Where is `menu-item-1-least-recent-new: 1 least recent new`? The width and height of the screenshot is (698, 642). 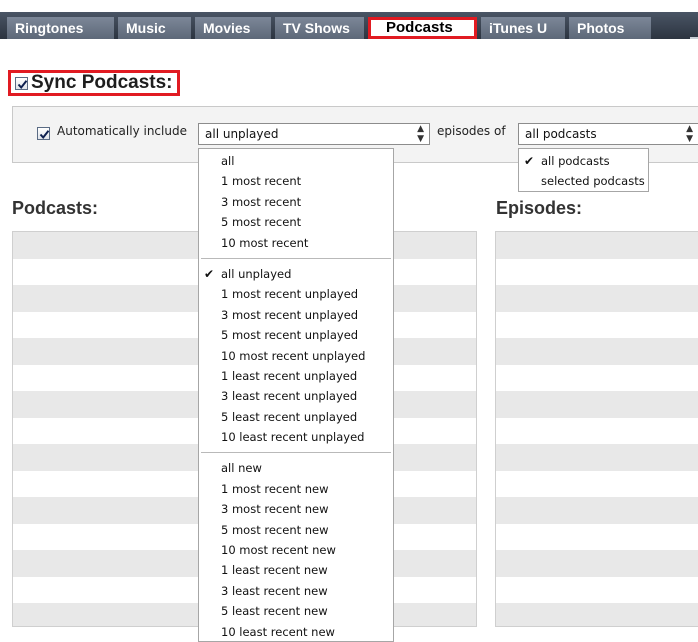
menu-item-1-least-recent-new: 1 least recent new is located at coordinates (296, 570).